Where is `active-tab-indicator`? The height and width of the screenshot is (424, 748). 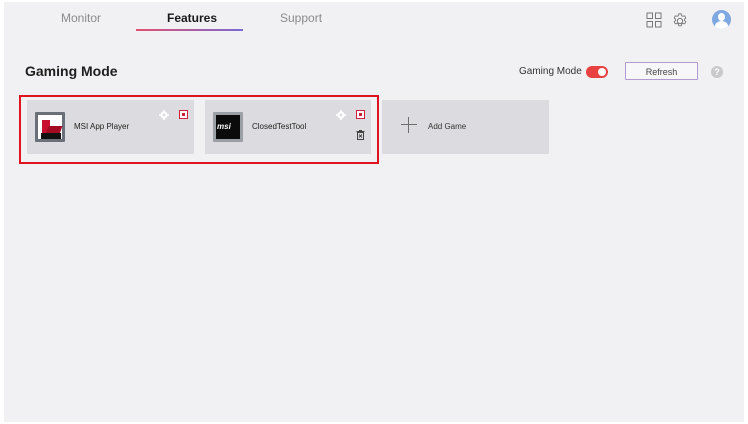
active-tab-indicator is located at coordinates (189, 30).